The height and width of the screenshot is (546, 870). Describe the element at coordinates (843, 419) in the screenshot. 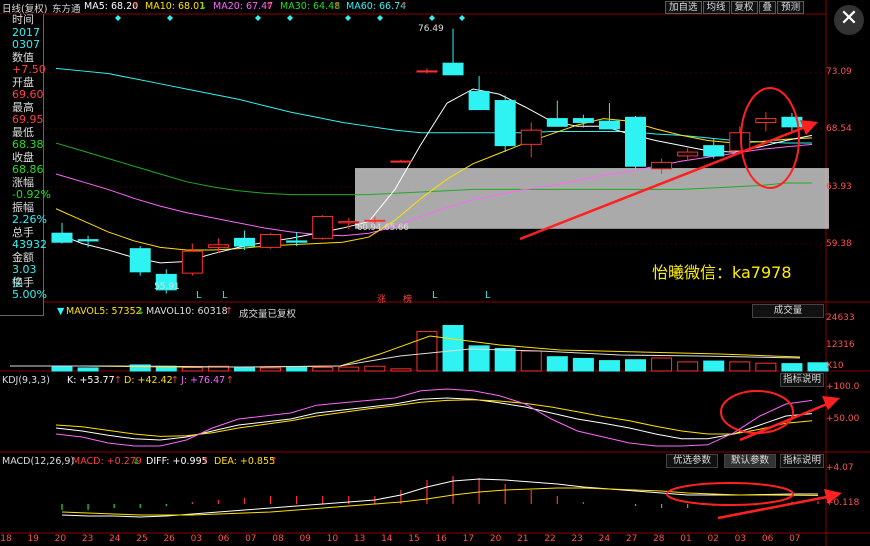

I see `kdj-tick: +50.00` at that location.